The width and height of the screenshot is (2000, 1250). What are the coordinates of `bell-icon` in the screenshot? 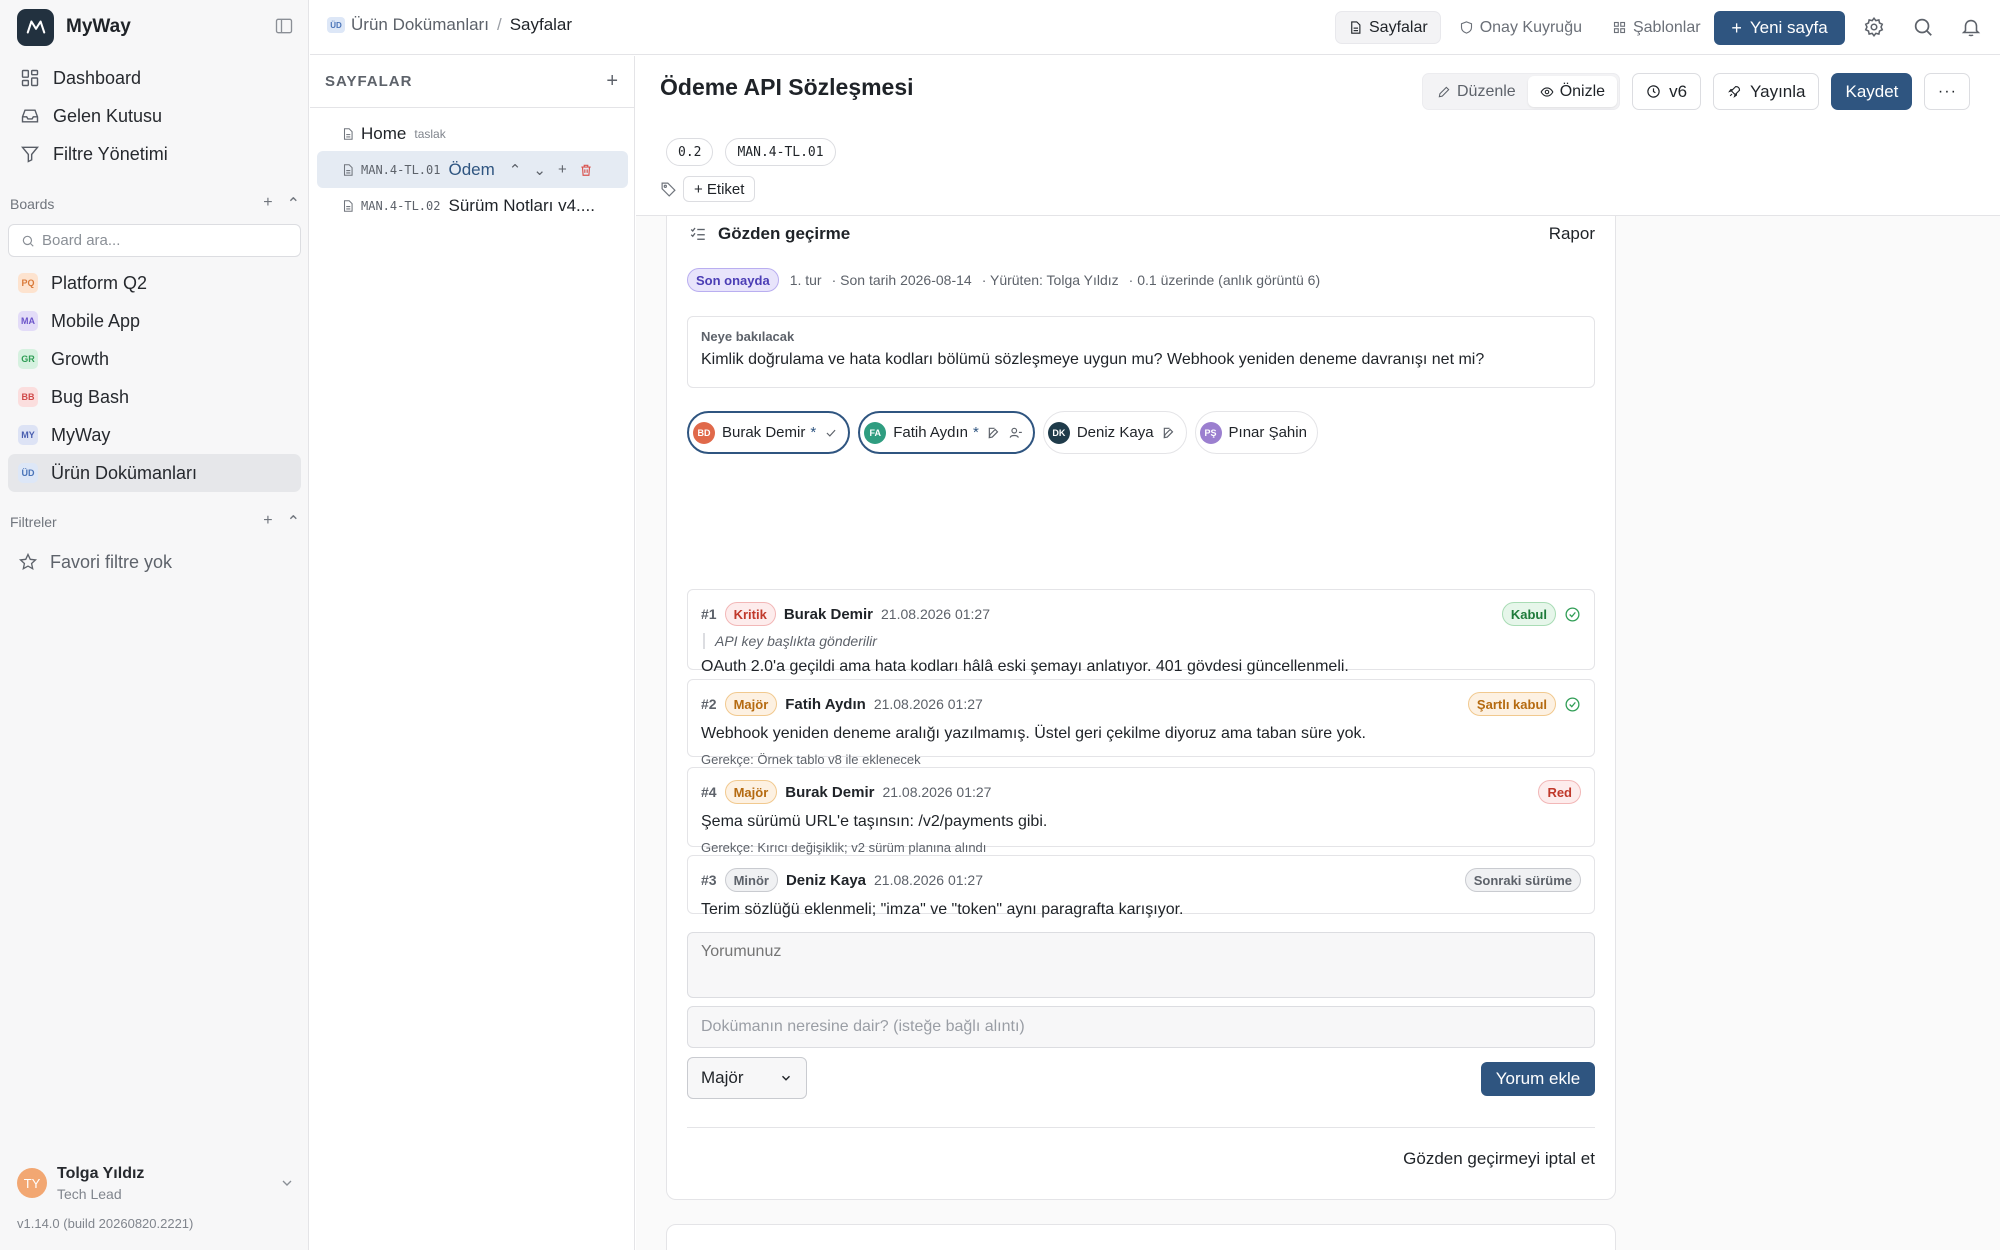 It's located at (1971, 27).